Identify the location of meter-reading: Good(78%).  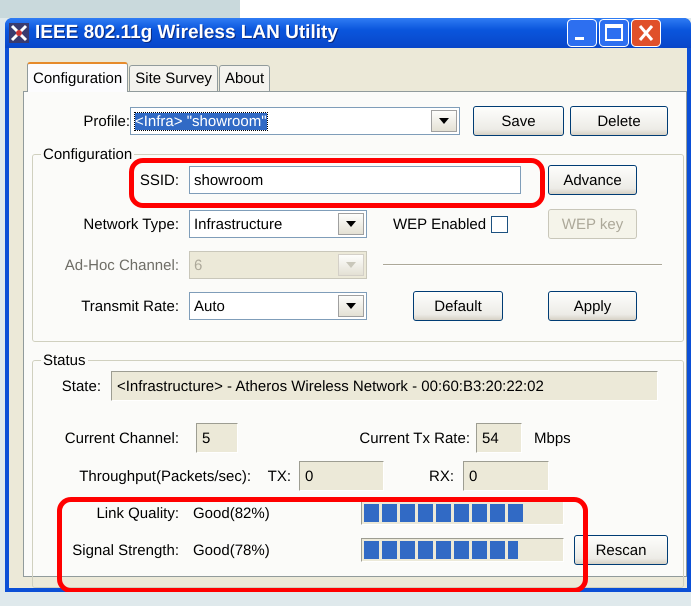
(232, 550).